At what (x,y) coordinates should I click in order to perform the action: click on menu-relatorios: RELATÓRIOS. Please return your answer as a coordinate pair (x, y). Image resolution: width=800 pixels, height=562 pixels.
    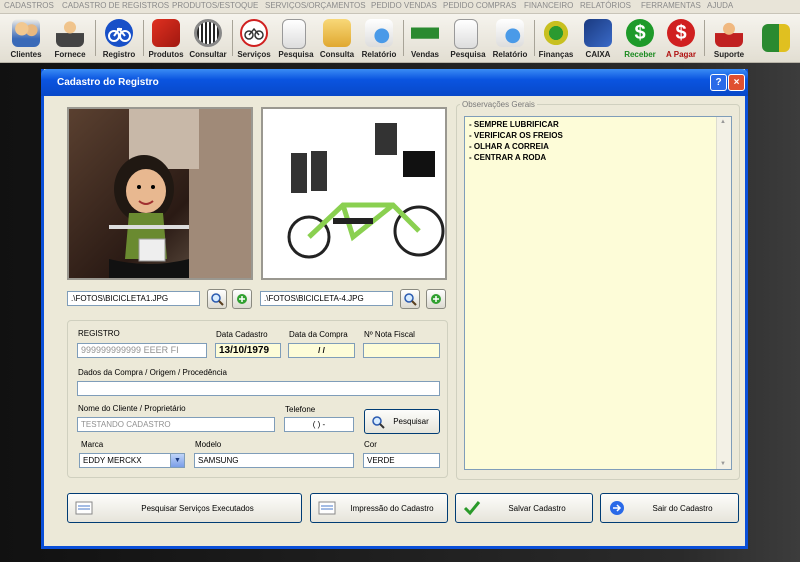
    Looking at the image, I should click on (605, 5).